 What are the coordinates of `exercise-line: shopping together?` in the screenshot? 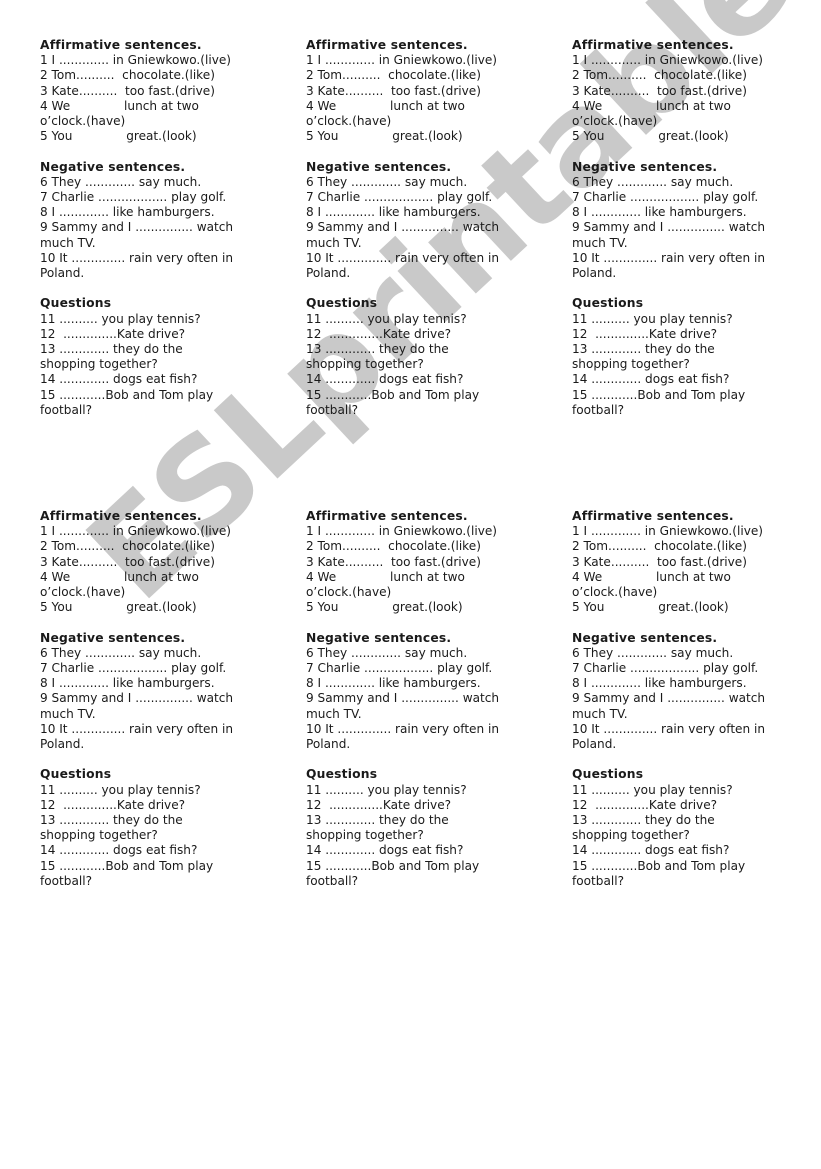 It's located at (631, 364).